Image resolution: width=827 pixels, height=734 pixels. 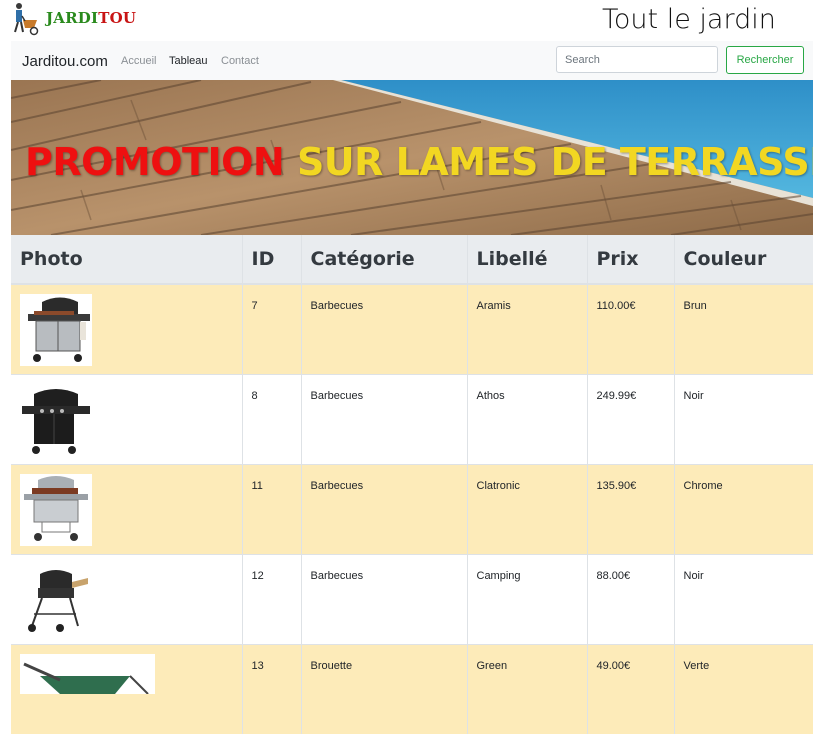 What do you see at coordinates (526, 598) in the screenshot?
I see `libelle-cell: Camping` at bounding box center [526, 598].